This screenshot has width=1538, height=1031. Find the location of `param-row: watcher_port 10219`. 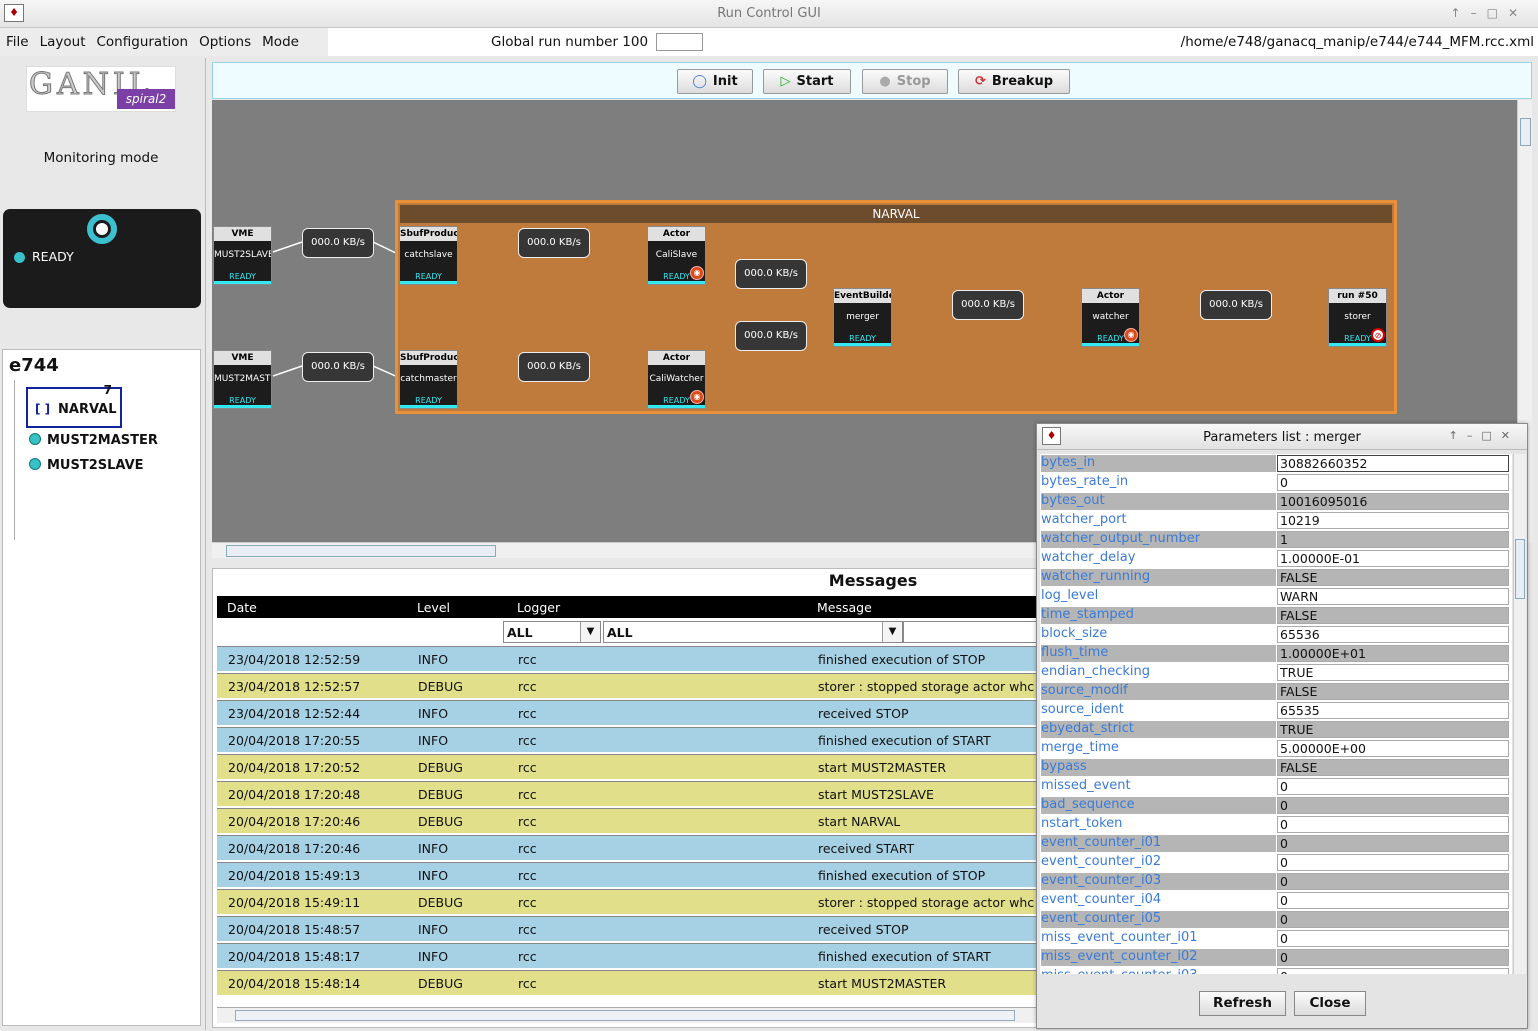

param-row: watcher_port 10219 is located at coordinates (1276, 520).